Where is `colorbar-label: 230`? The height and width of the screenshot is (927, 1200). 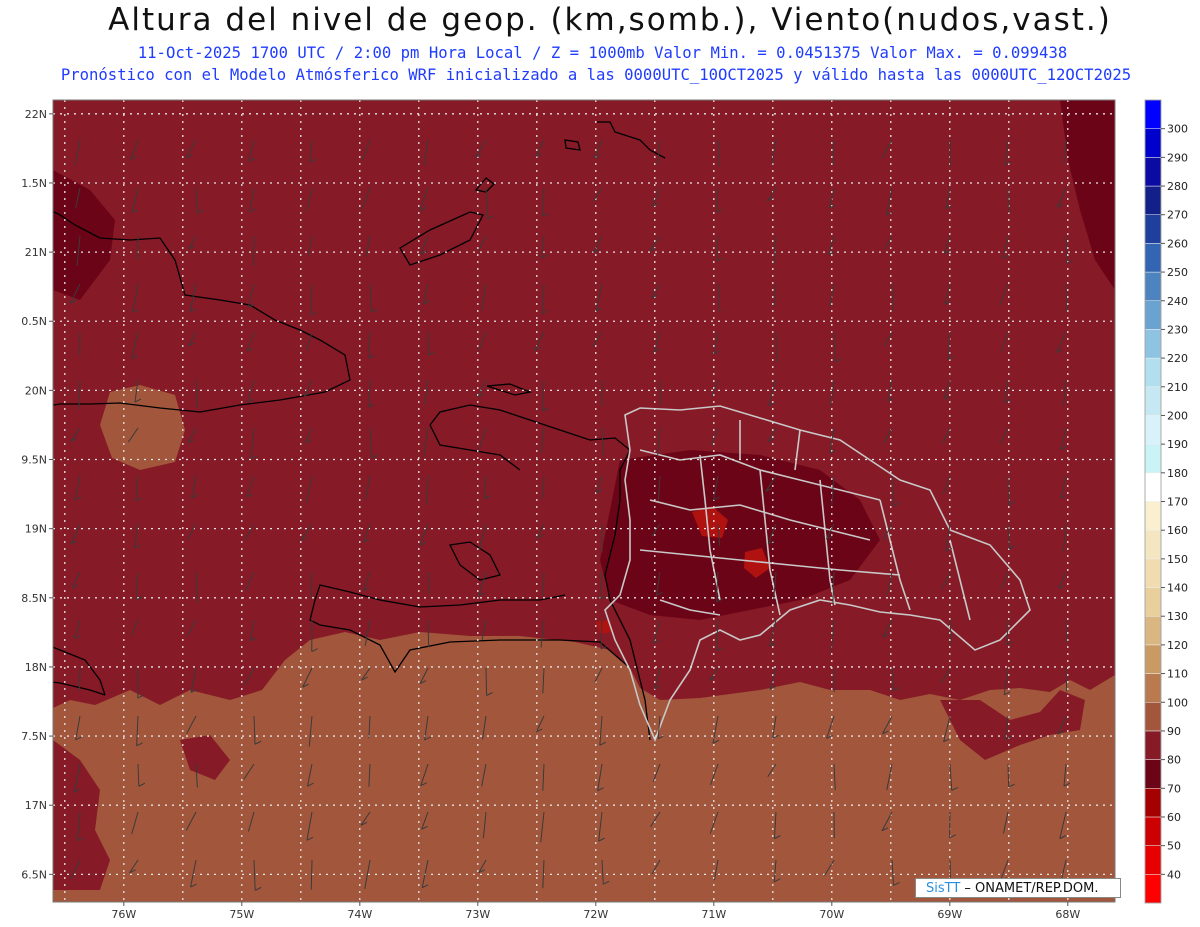
colorbar-label: 230 is located at coordinates (1177, 329).